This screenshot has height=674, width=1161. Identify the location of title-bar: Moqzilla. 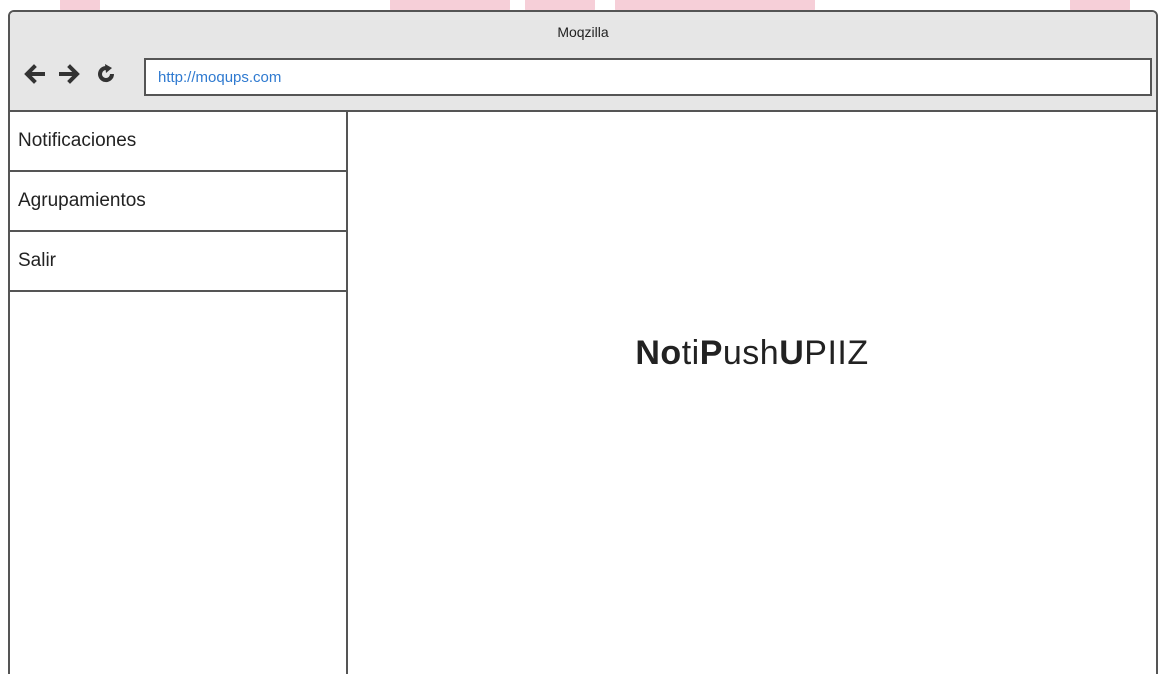
(583, 32).